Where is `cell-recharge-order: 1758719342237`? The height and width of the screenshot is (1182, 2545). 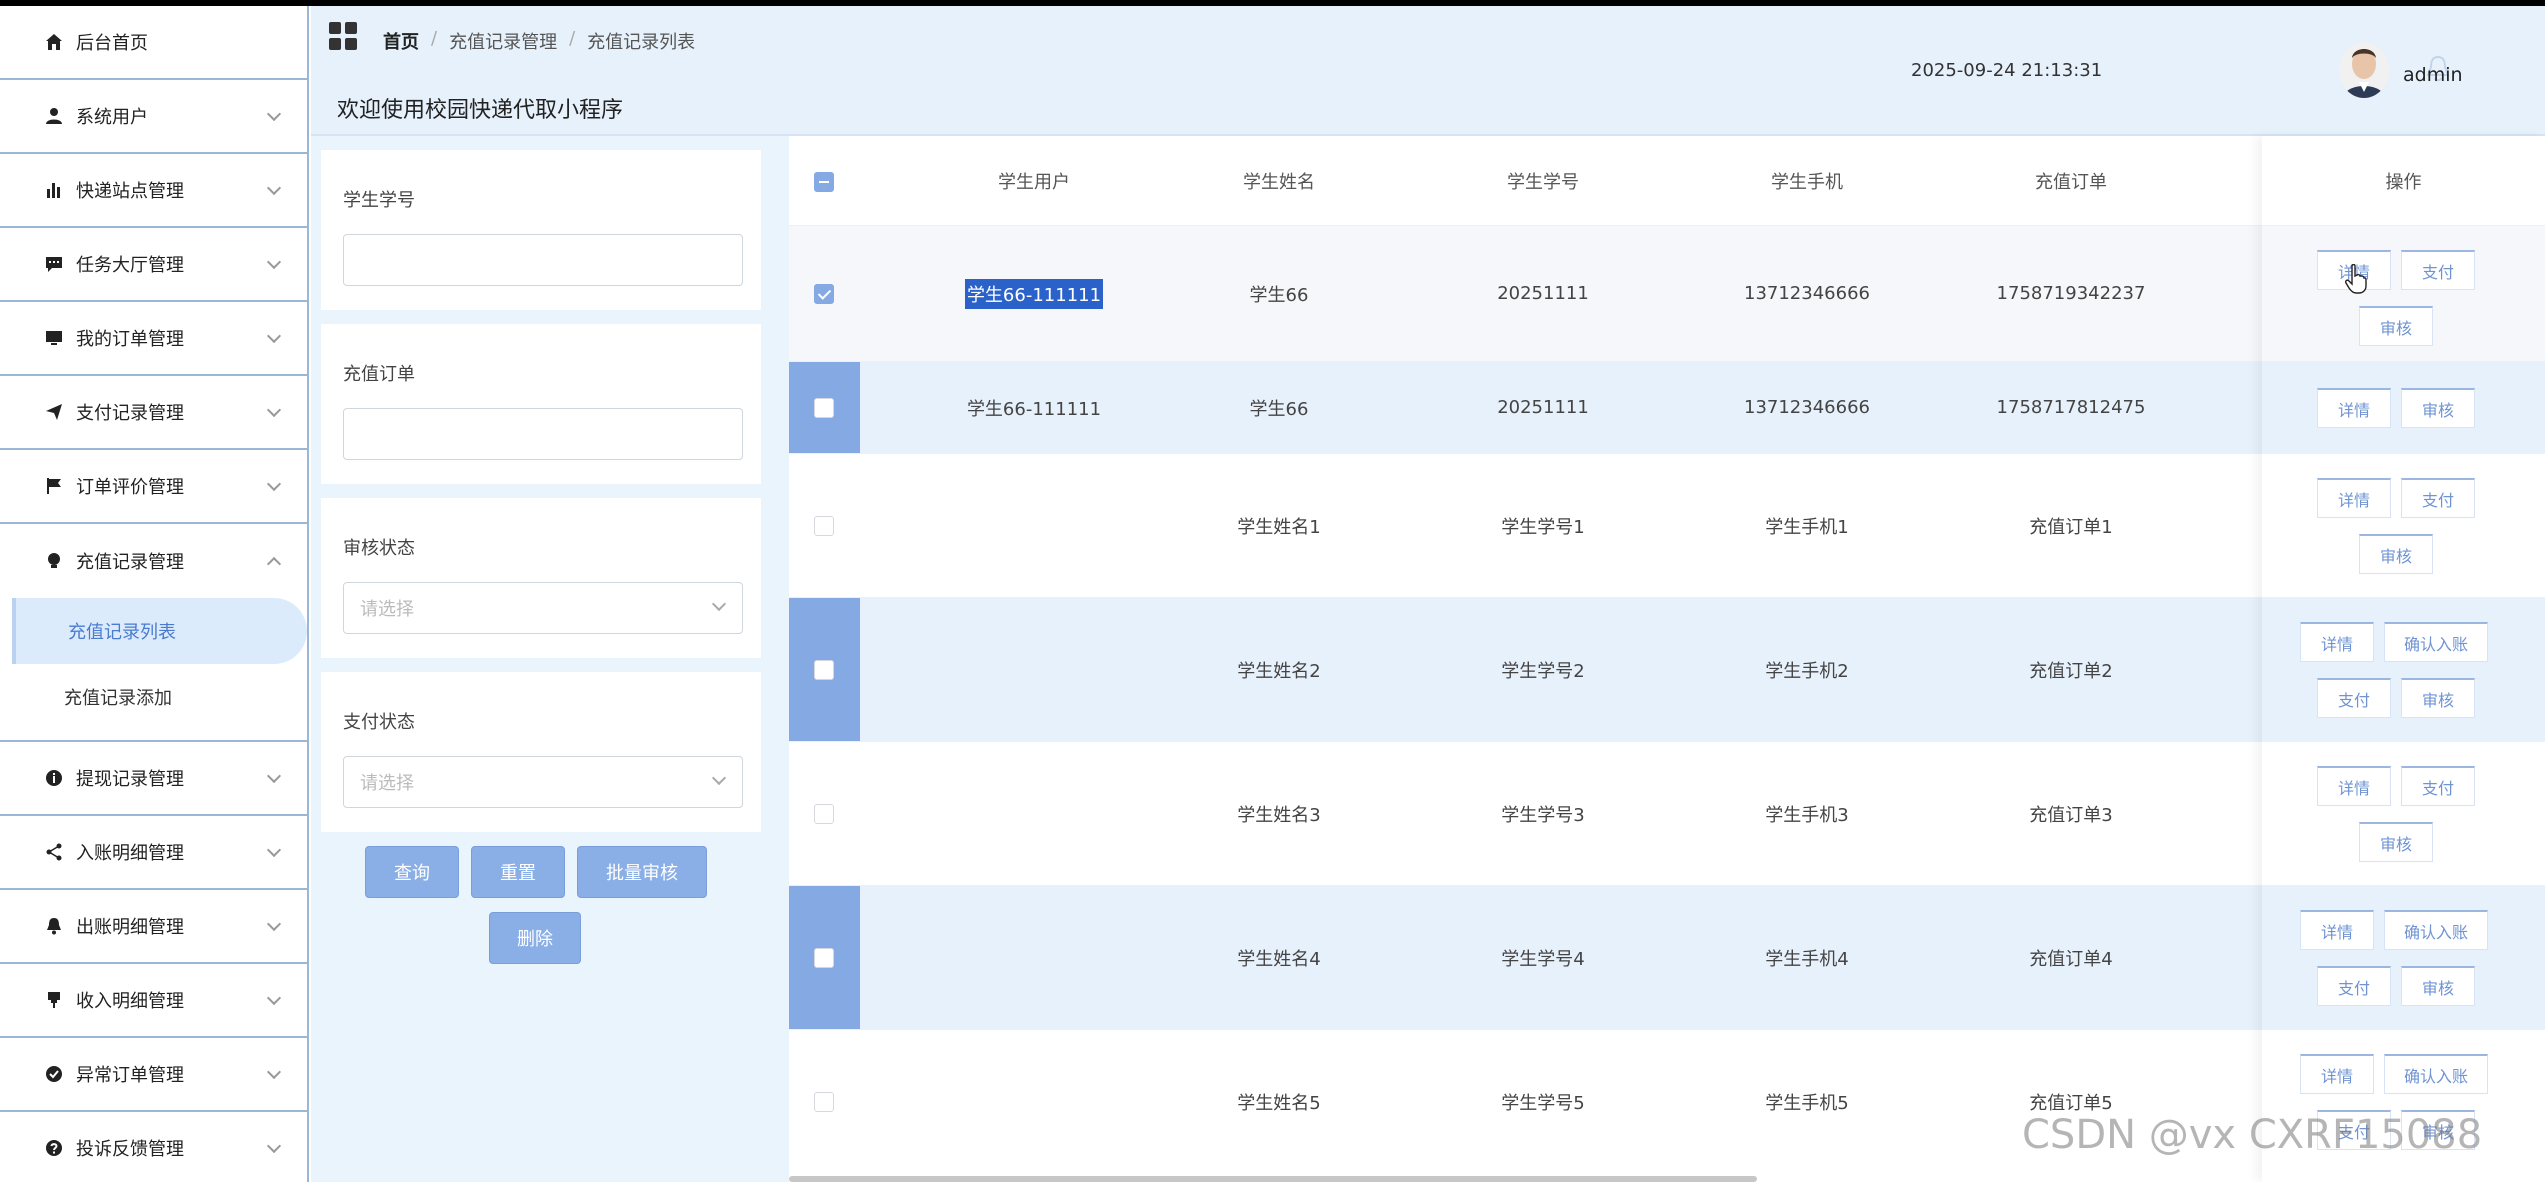
cell-recharge-order: 1758719342237 is located at coordinates (2071, 293).